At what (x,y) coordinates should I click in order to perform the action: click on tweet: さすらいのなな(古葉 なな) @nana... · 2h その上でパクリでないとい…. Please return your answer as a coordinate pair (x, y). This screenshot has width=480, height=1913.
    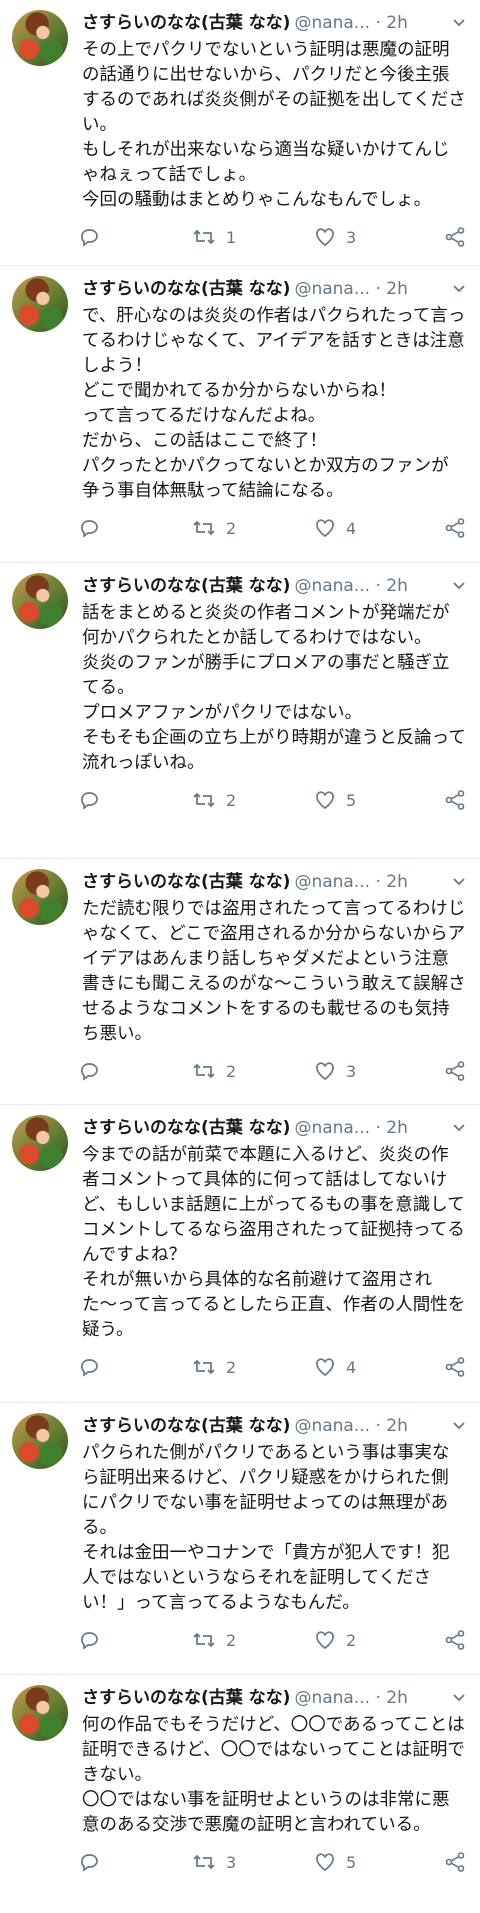
    Looking at the image, I should click on (240, 133).